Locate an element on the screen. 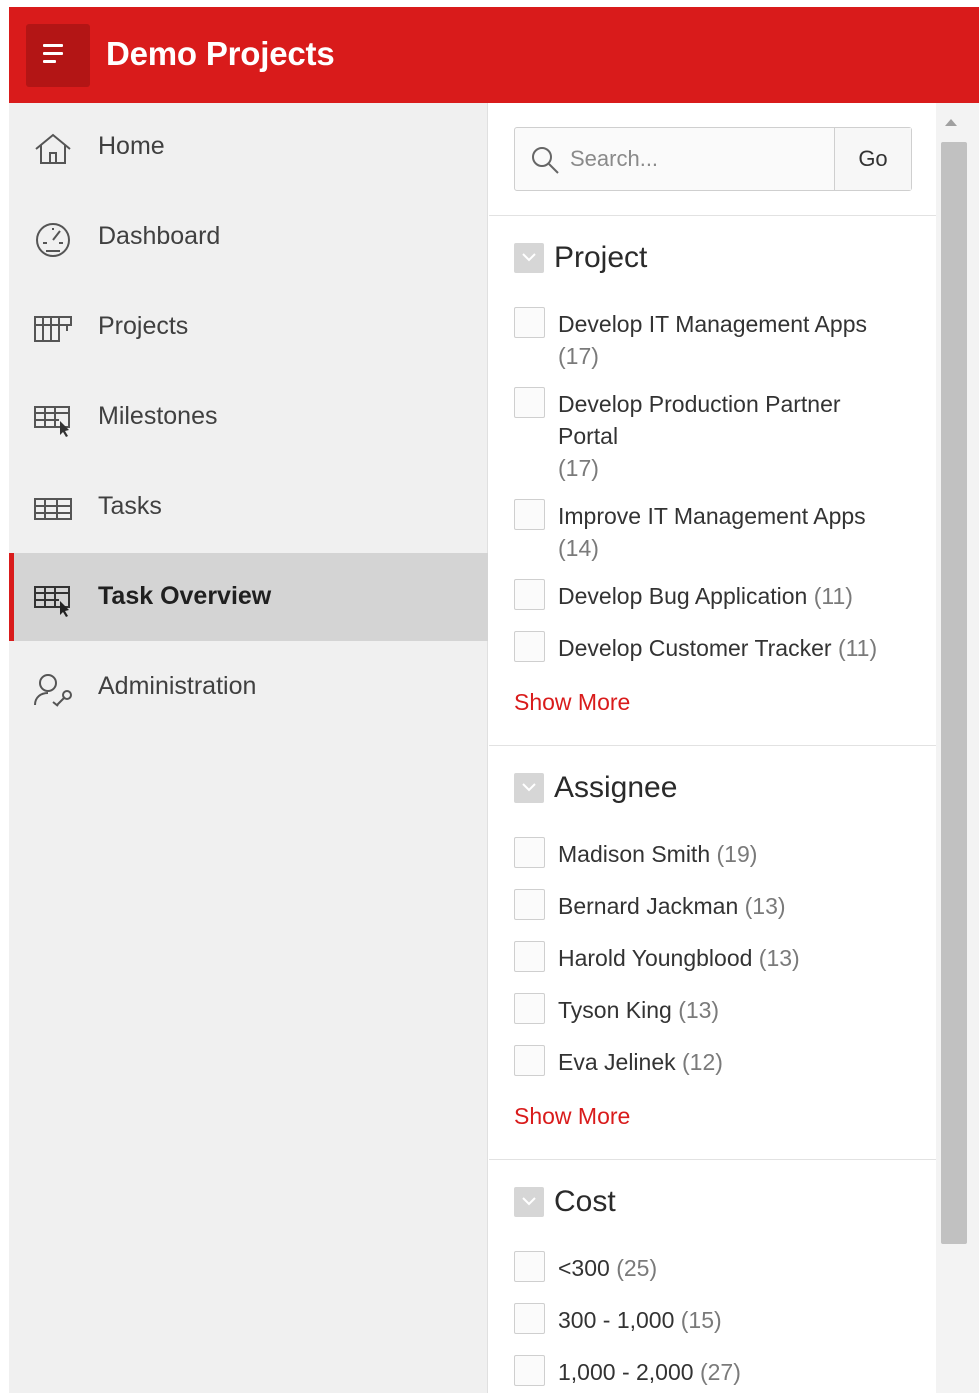  hamburger-icon is located at coordinates (54, 54).